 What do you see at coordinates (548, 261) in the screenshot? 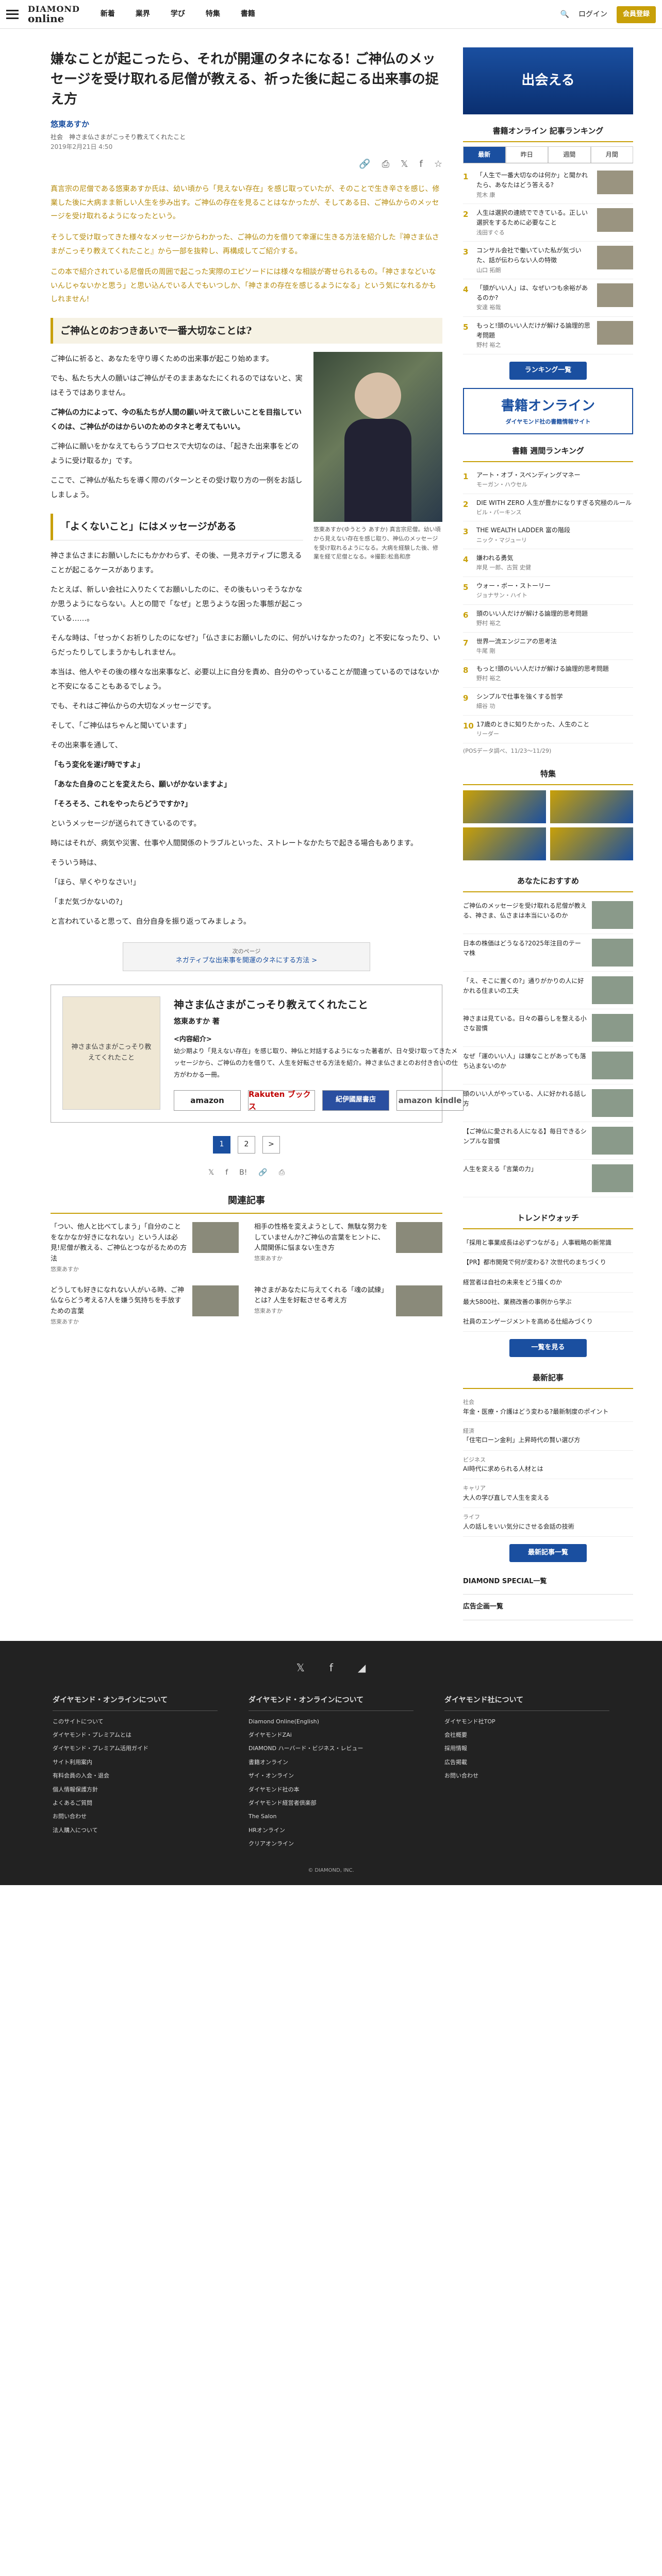
I see `ranking-item: 3 コンサル会社で働いていた私が気づいた、話が伝わらない人の特徴 山口 拓朗` at bounding box center [548, 261].